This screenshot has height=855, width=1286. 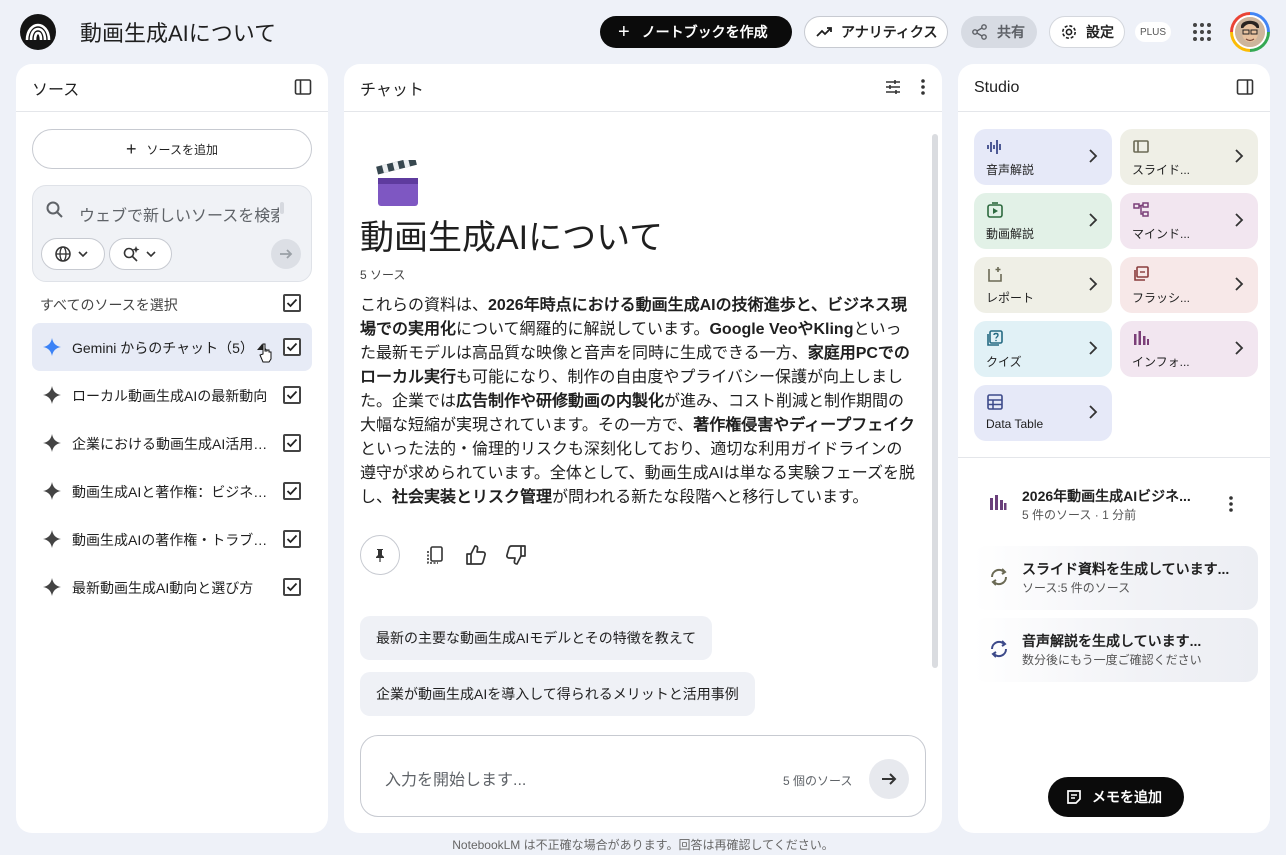 What do you see at coordinates (557, 694) in the screenshot?
I see `suggested-question-chip: 企業が動画生成AIを導入して得られるメリットと活用事例` at bounding box center [557, 694].